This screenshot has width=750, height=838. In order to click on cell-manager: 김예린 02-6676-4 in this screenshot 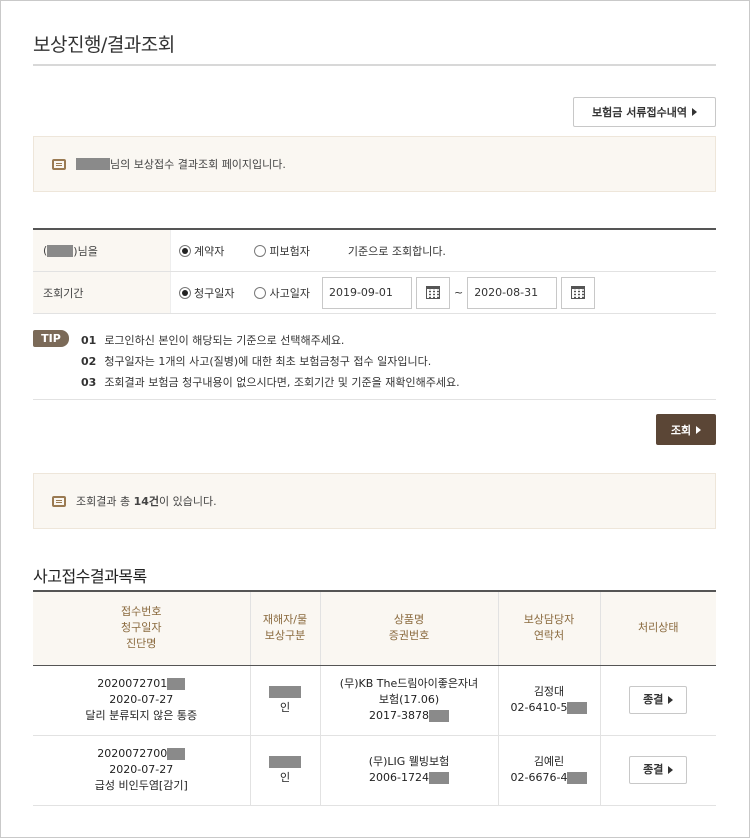, I will do `click(549, 770)`.